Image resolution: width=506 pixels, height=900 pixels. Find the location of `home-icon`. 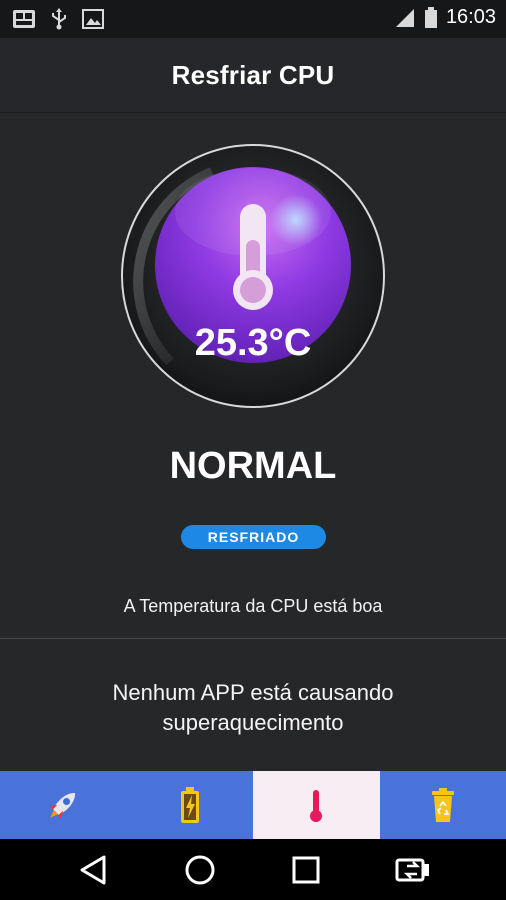

home-icon is located at coordinates (200, 869).